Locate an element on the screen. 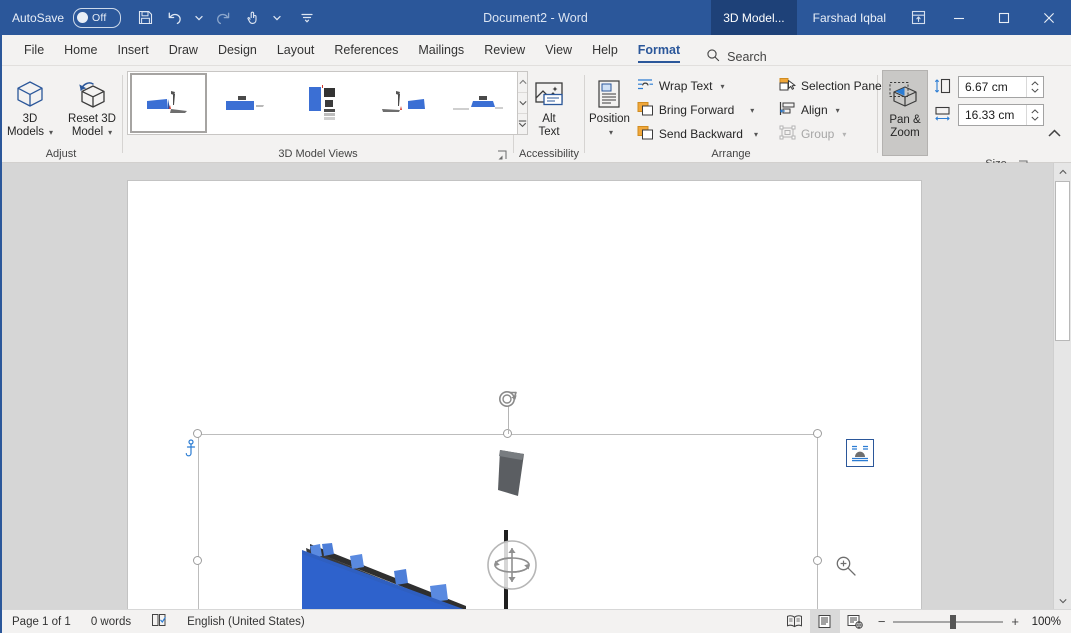  handle-top-right is located at coordinates (817, 433).